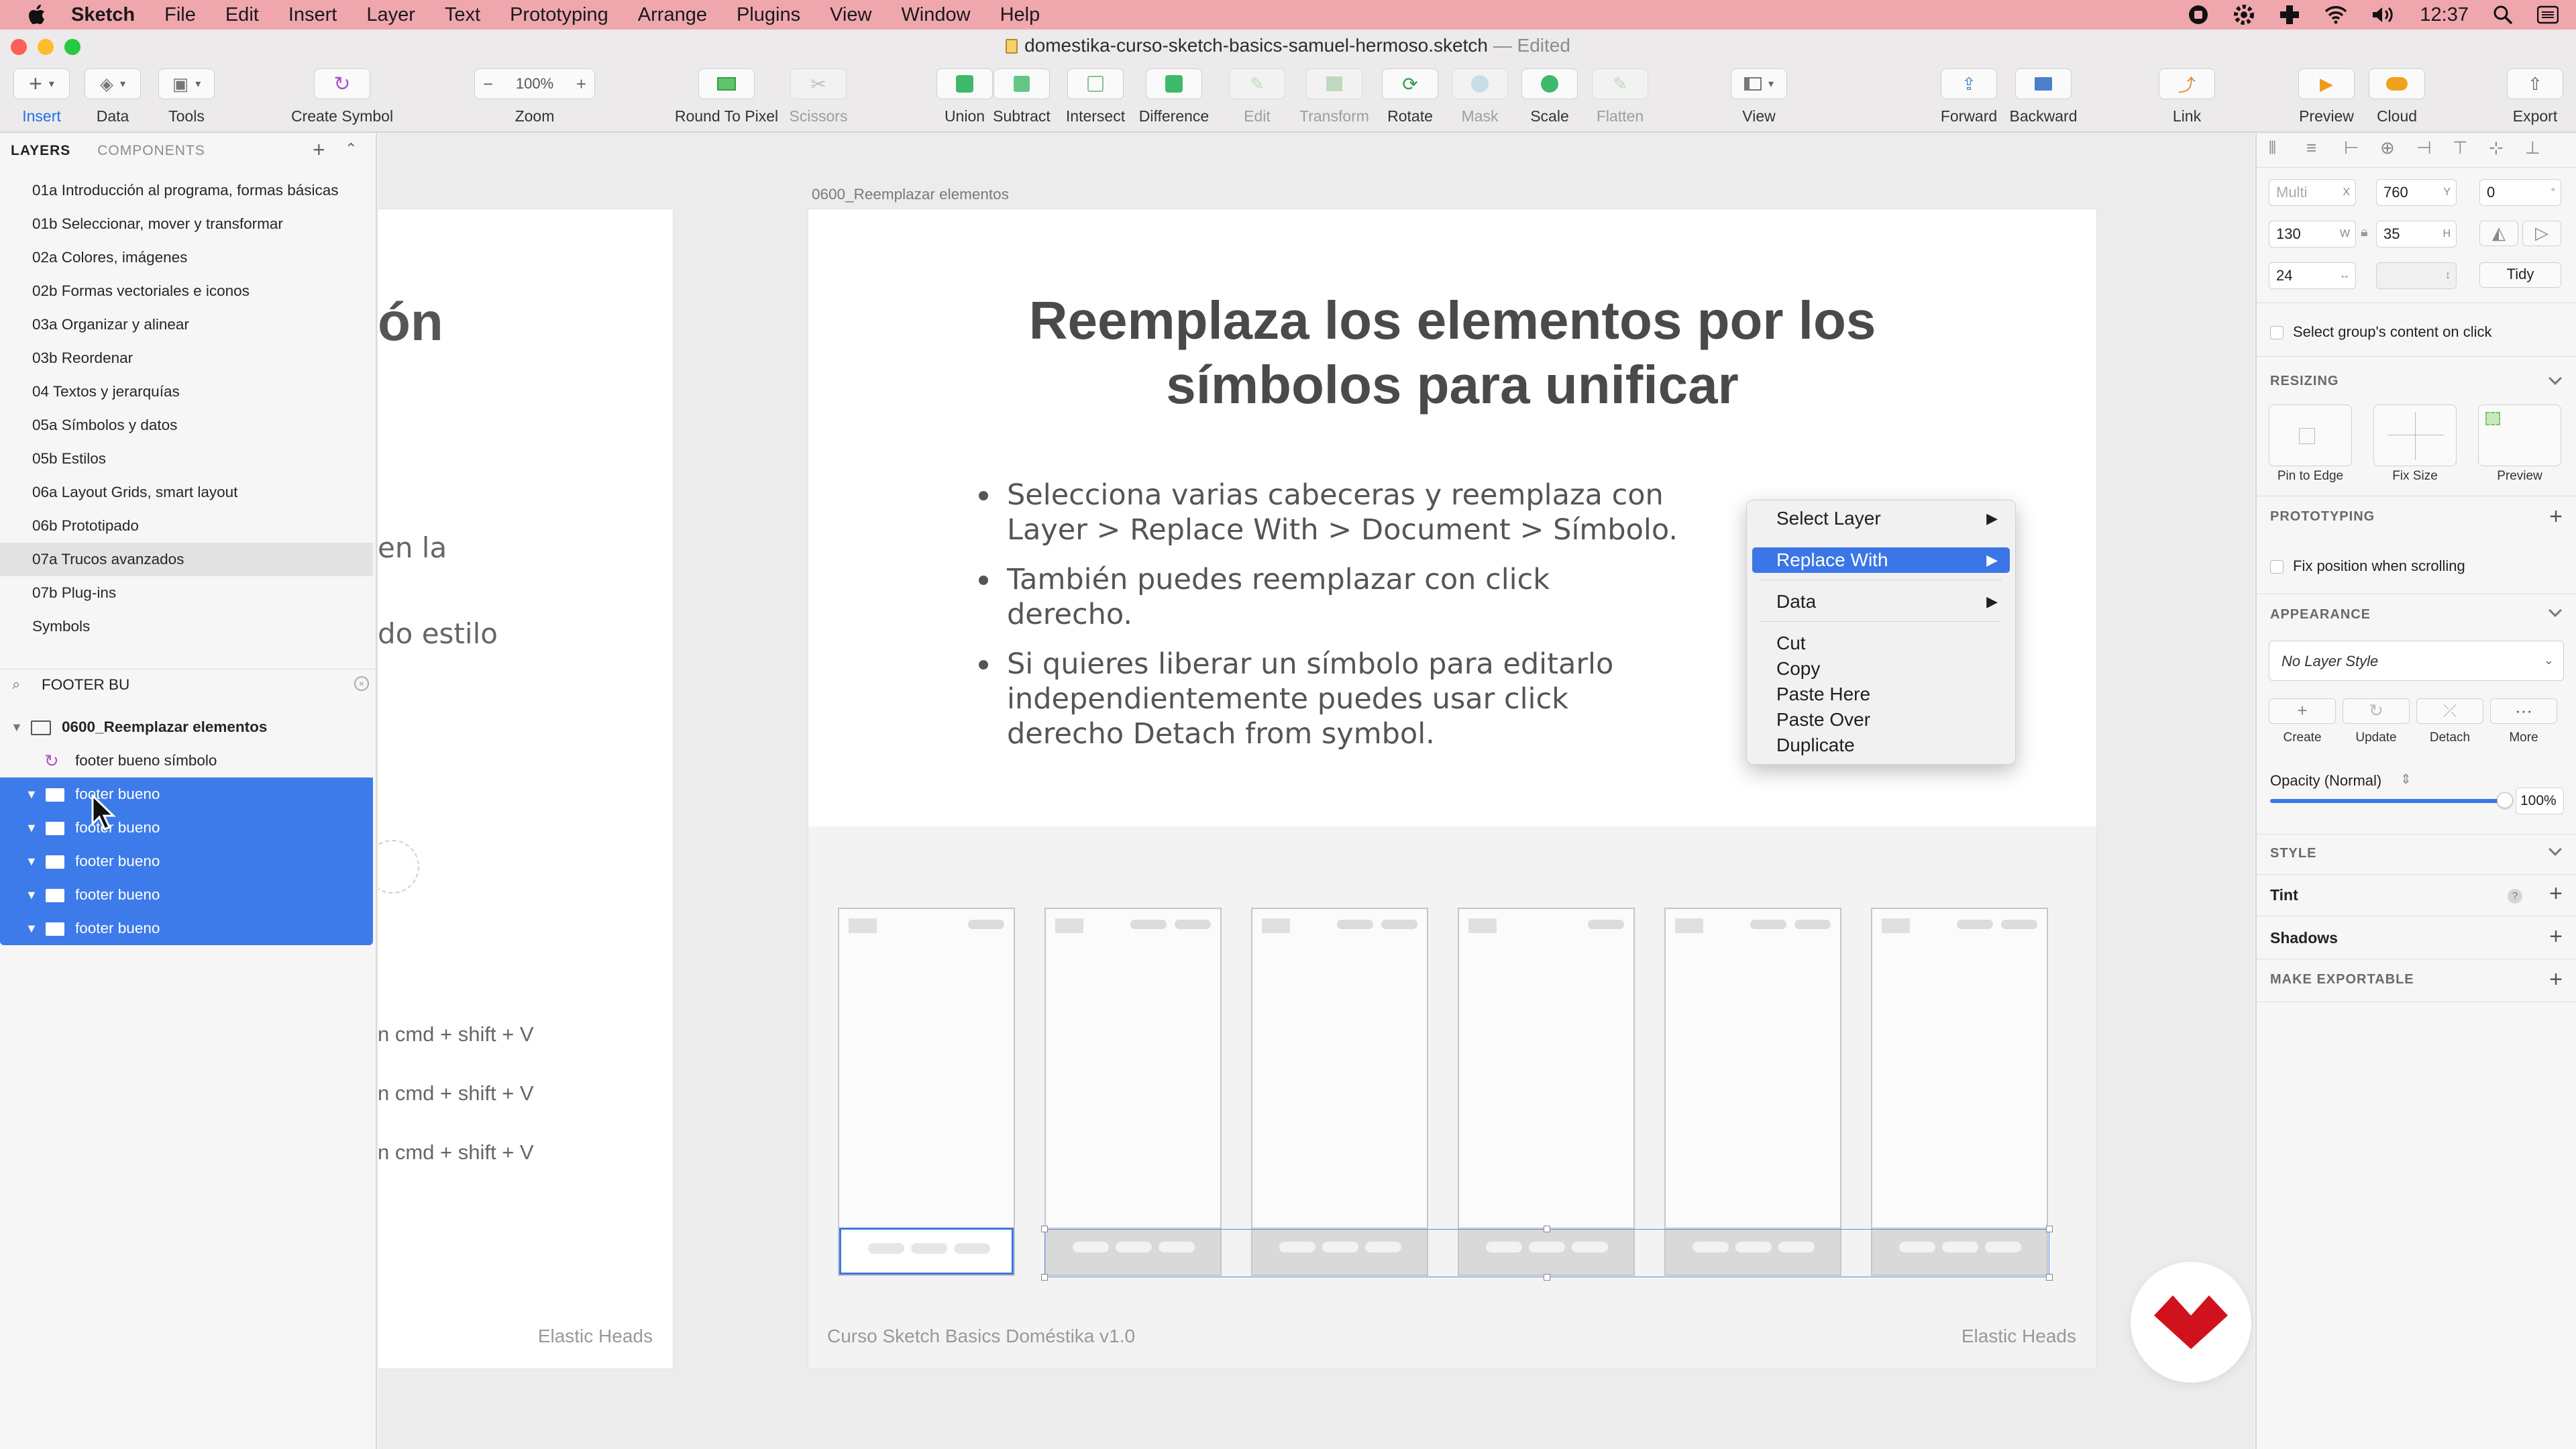 Image resolution: width=2576 pixels, height=1449 pixels. I want to click on collapse-style-icon, so click(2555, 849).